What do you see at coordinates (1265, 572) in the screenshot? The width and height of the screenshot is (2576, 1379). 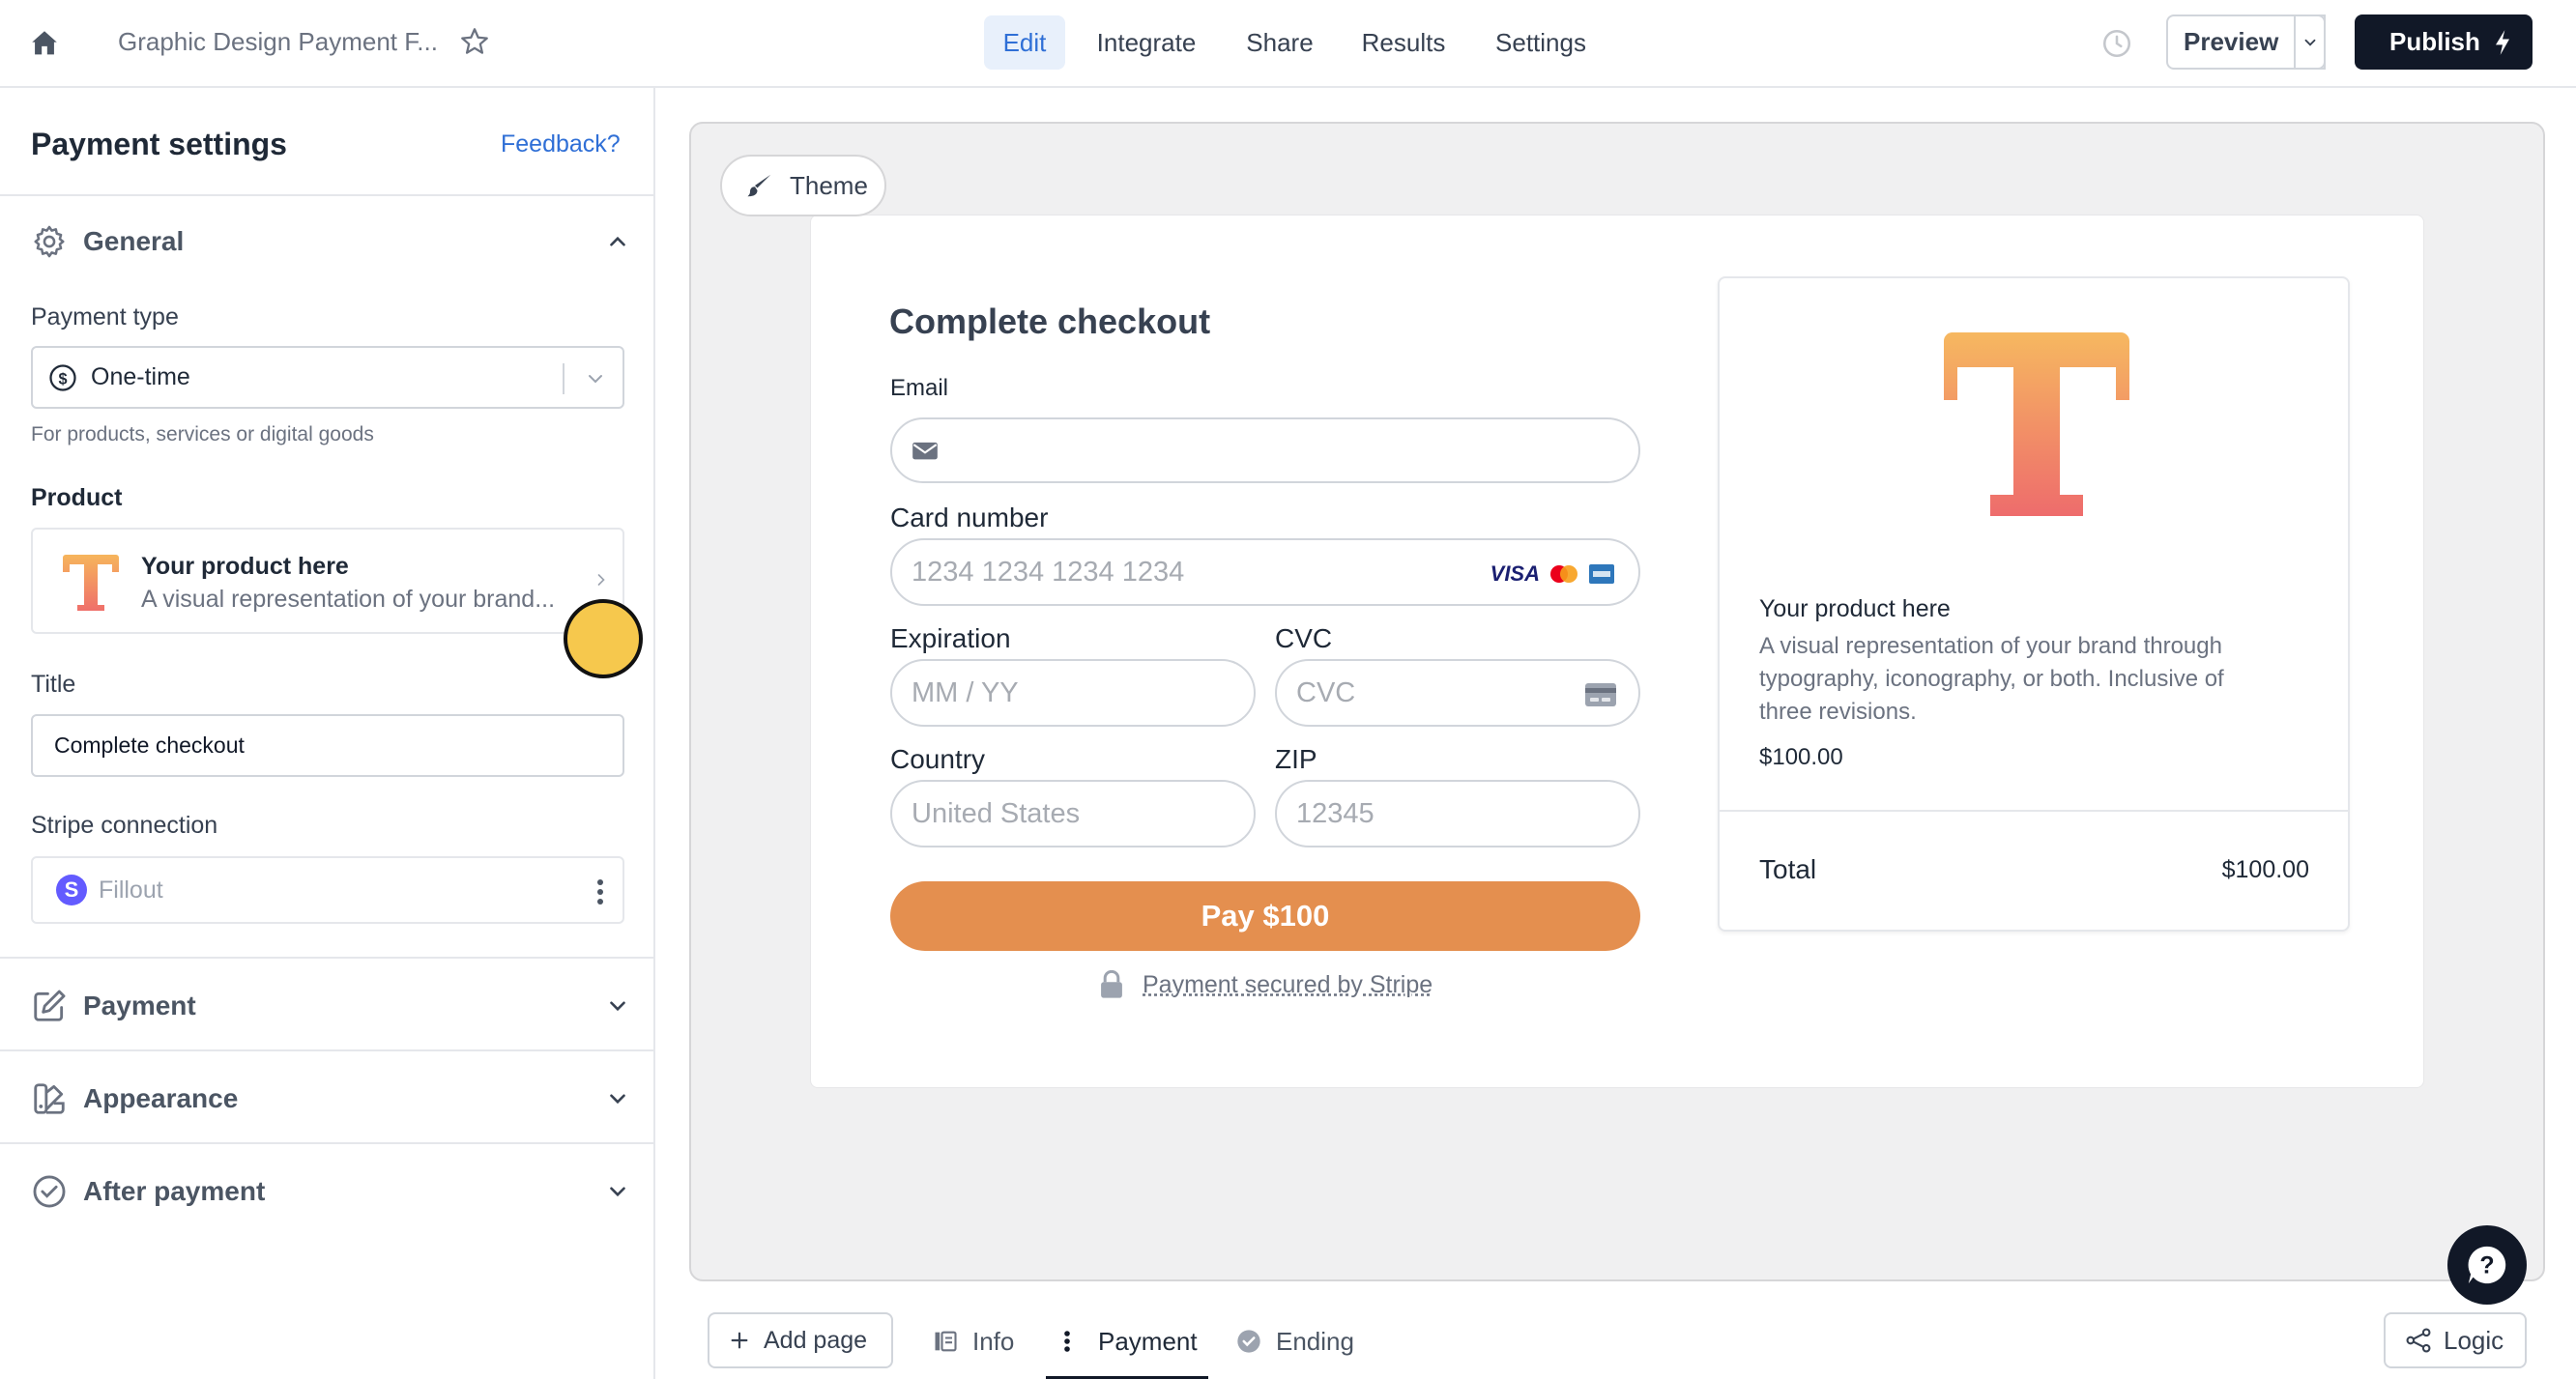 I see `card-number-input: 1234 1234 1234 1234 VISA` at bounding box center [1265, 572].